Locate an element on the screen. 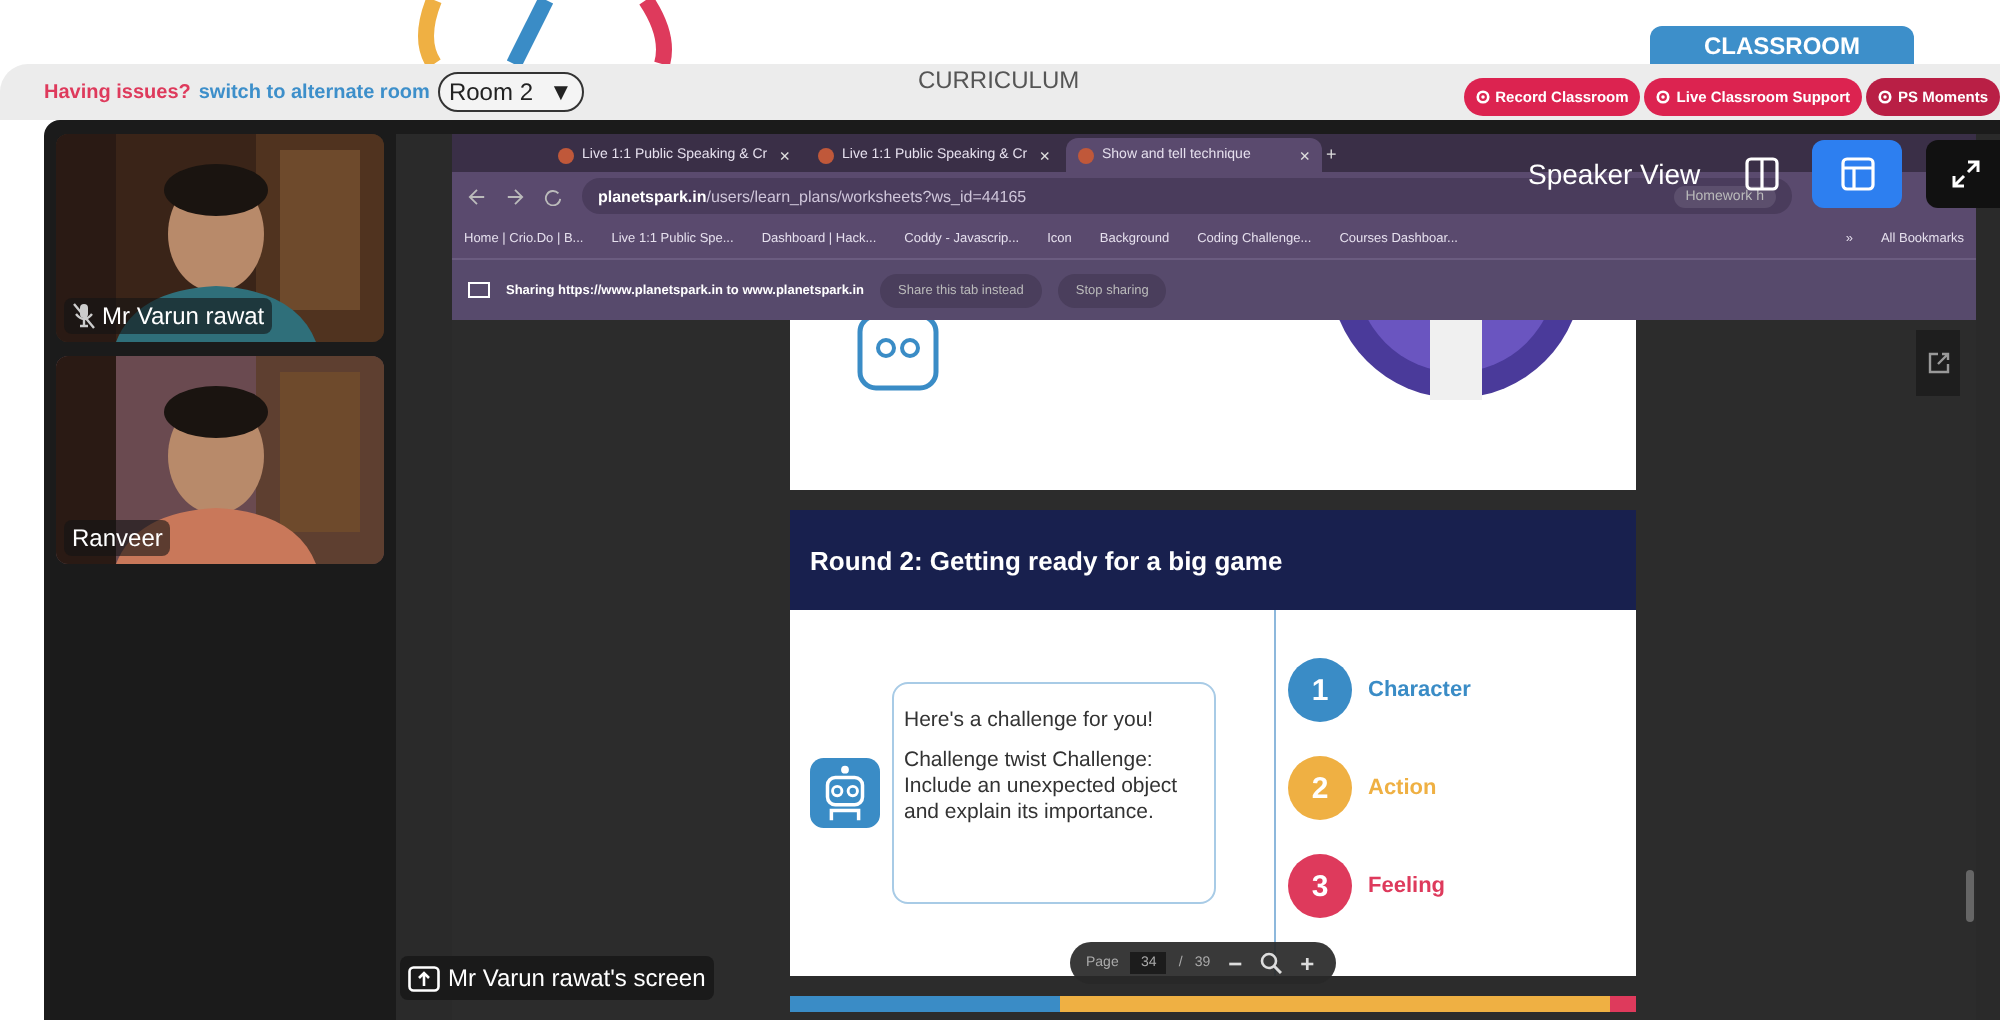 This screenshot has width=2000, height=1020. fullscreen-button is located at coordinates (1963, 174).